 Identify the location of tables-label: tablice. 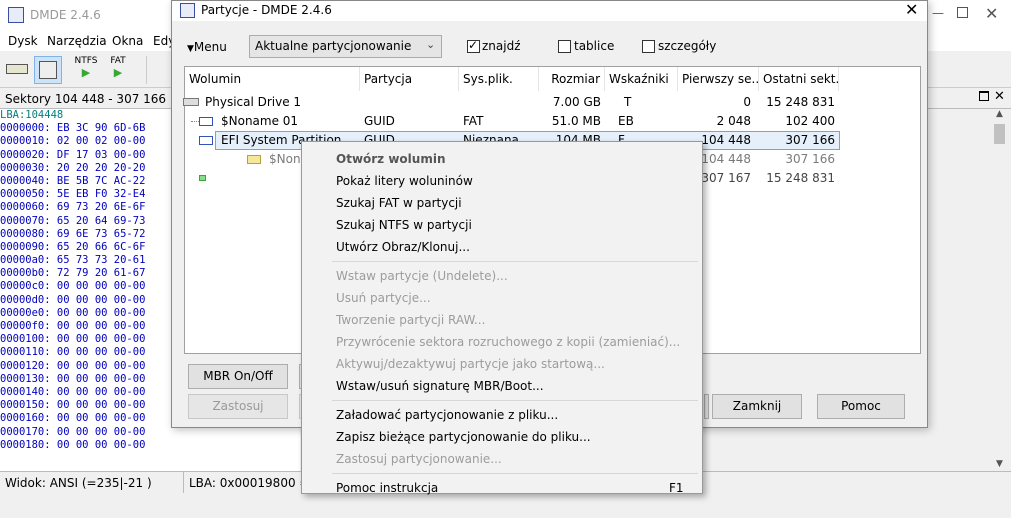
(594, 46).